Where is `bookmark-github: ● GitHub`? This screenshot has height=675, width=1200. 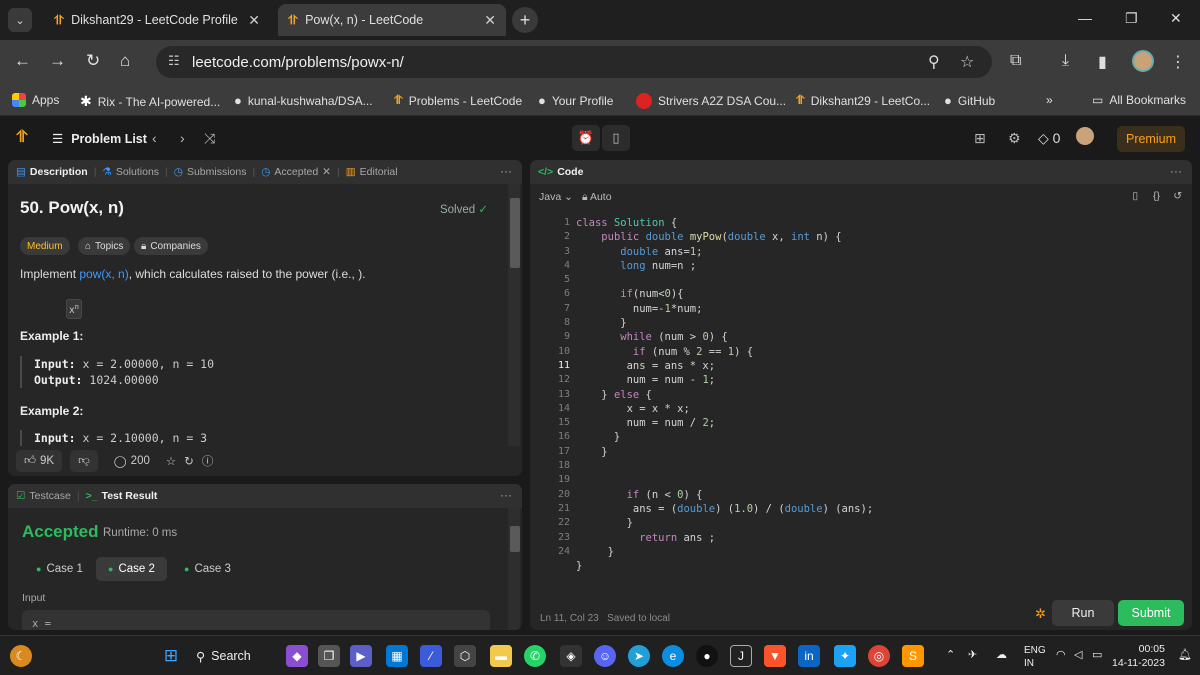
bookmark-github: ● GitHub is located at coordinates (969, 100).